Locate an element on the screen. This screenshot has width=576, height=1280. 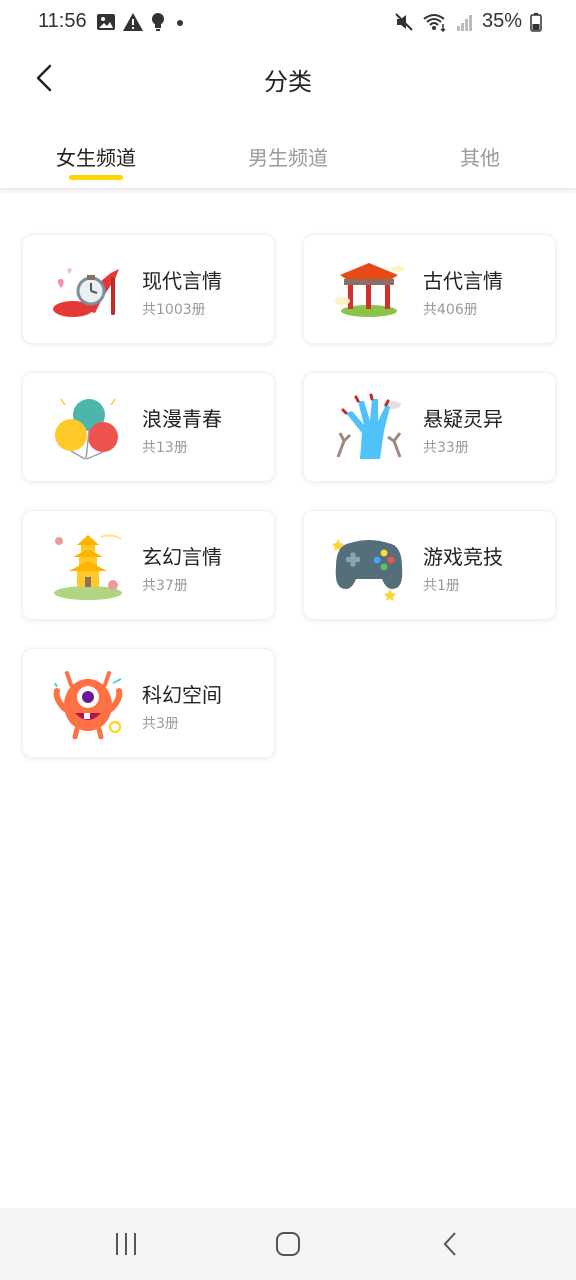
category-count: 共1册 is located at coordinates (441, 586).